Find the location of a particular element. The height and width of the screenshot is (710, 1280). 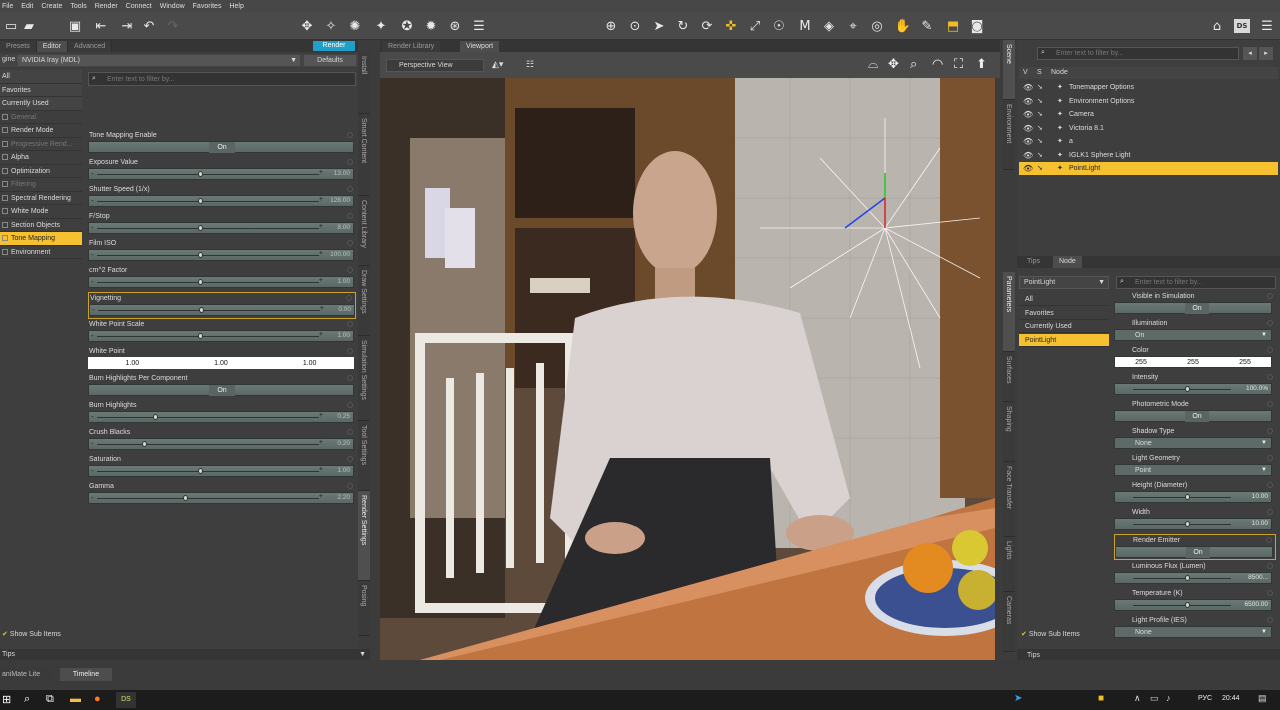

menu-window: Window is located at coordinates (172, 6).